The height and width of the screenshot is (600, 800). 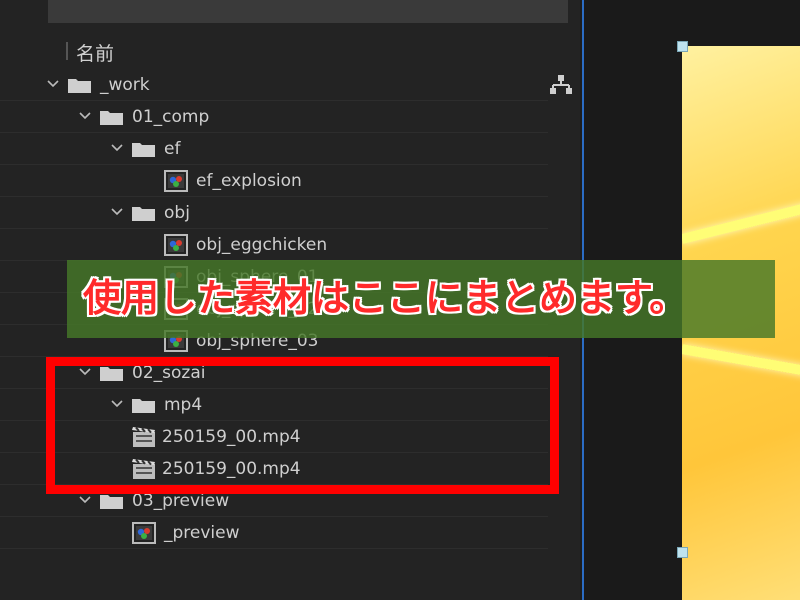 What do you see at coordinates (274, 213) in the screenshot?
I see `tree-row: obj` at bounding box center [274, 213].